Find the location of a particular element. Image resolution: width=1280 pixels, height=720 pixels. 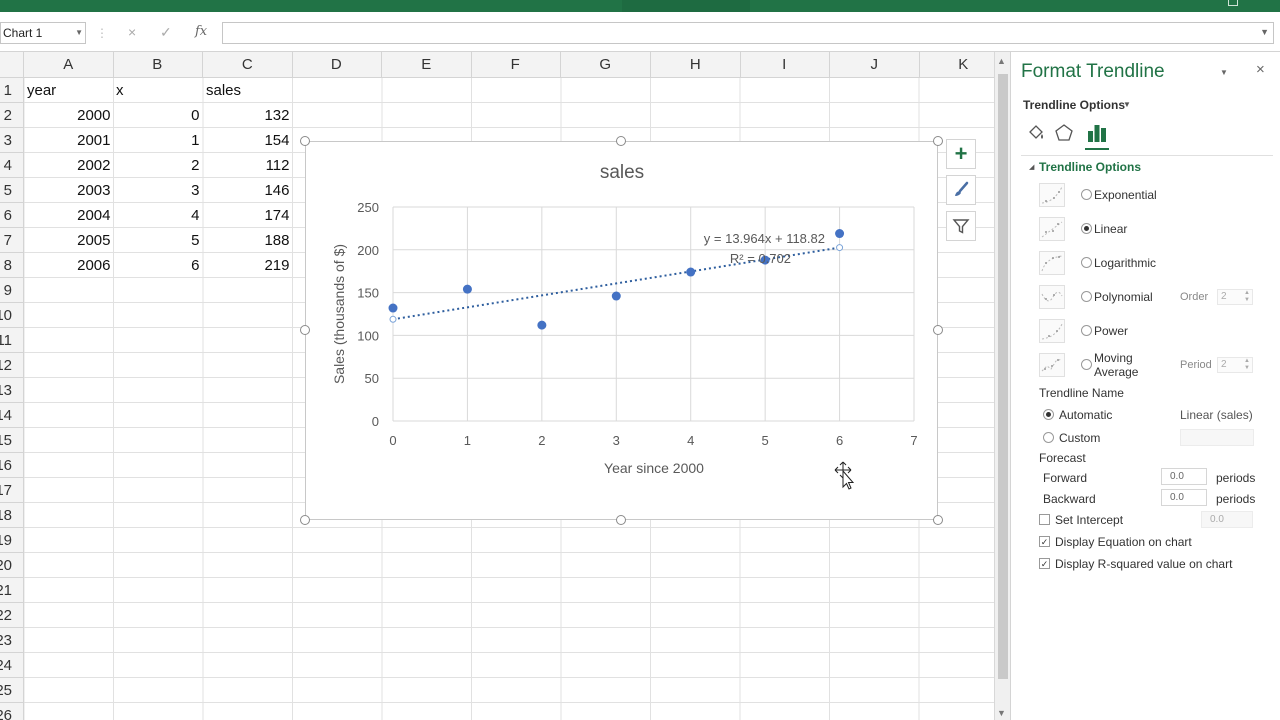

section-heading: Trendline Options is located at coordinates (1090, 167).